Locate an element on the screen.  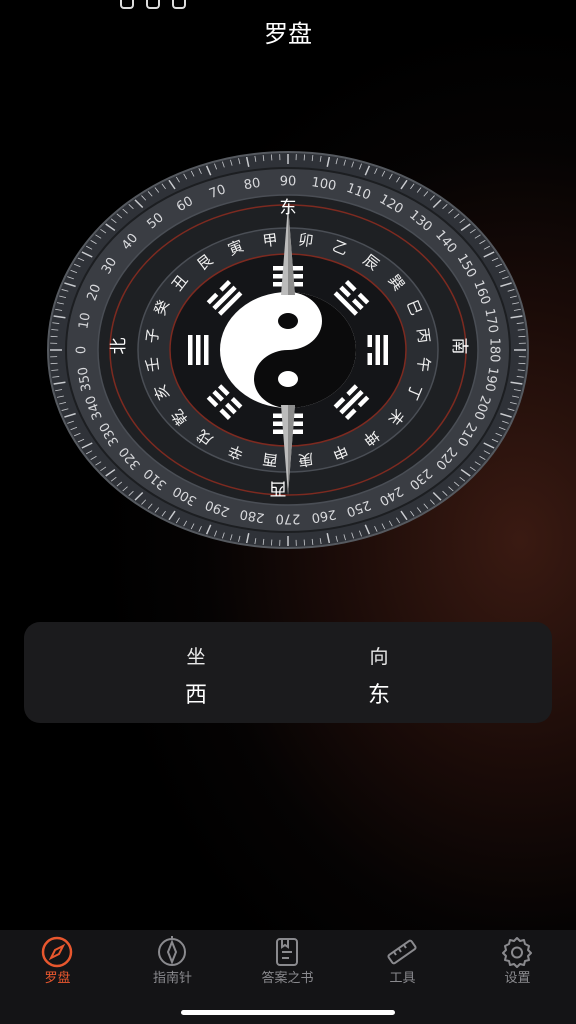
mountain-label: 甲 is located at coordinates (270, 241).